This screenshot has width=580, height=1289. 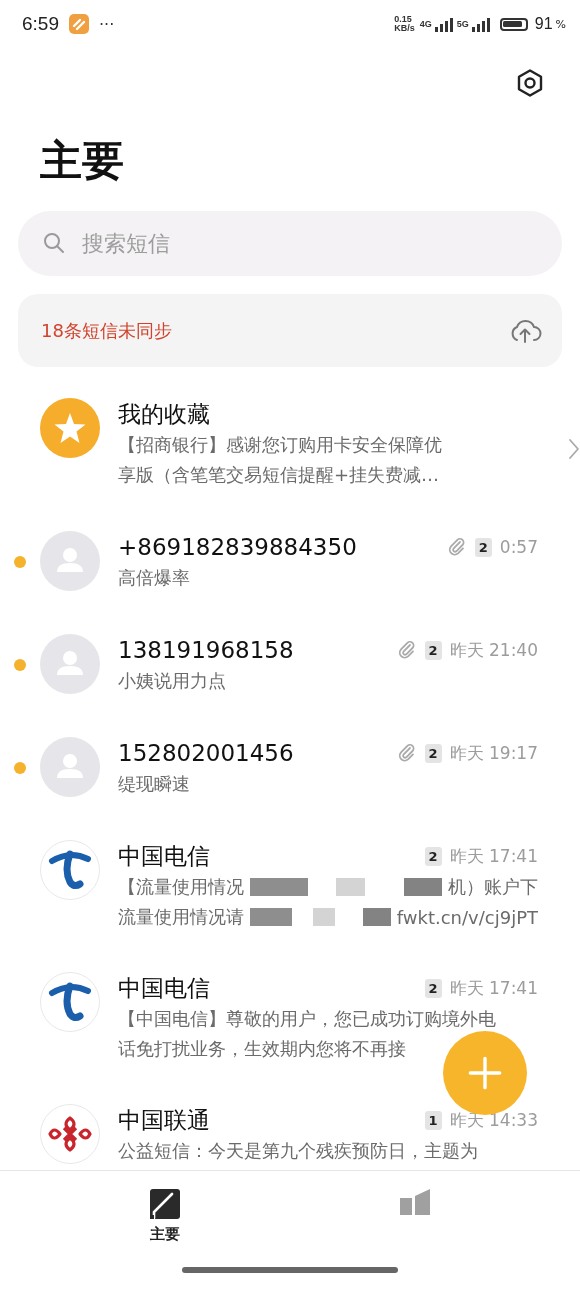 What do you see at coordinates (290, 330) in the screenshot?
I see `sync-banner: 18条短信未同步` at bounding box center [290, 330].